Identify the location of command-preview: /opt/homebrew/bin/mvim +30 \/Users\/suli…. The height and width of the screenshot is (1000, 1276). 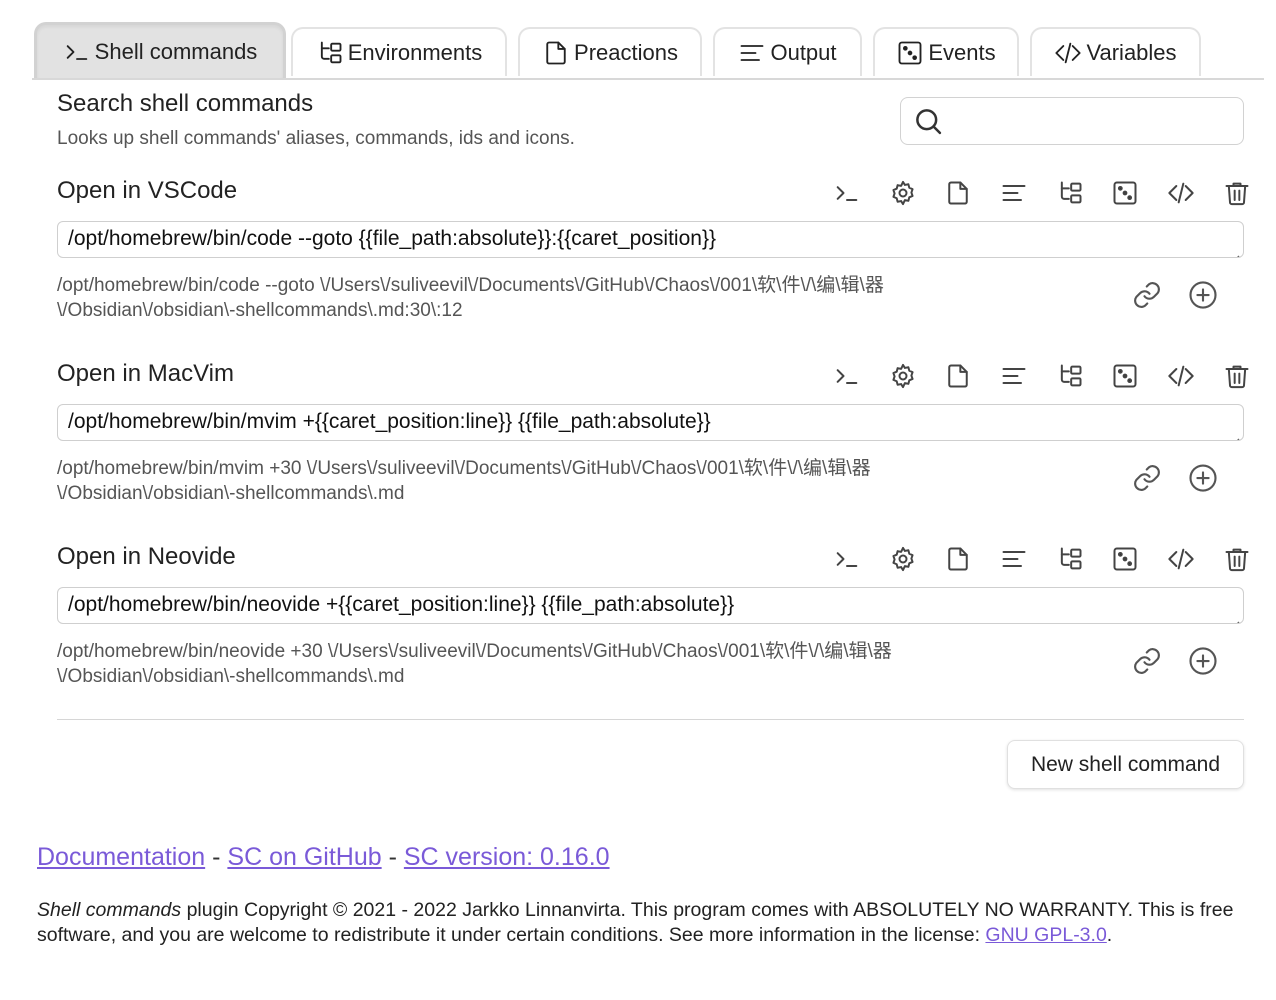
(527, 481).